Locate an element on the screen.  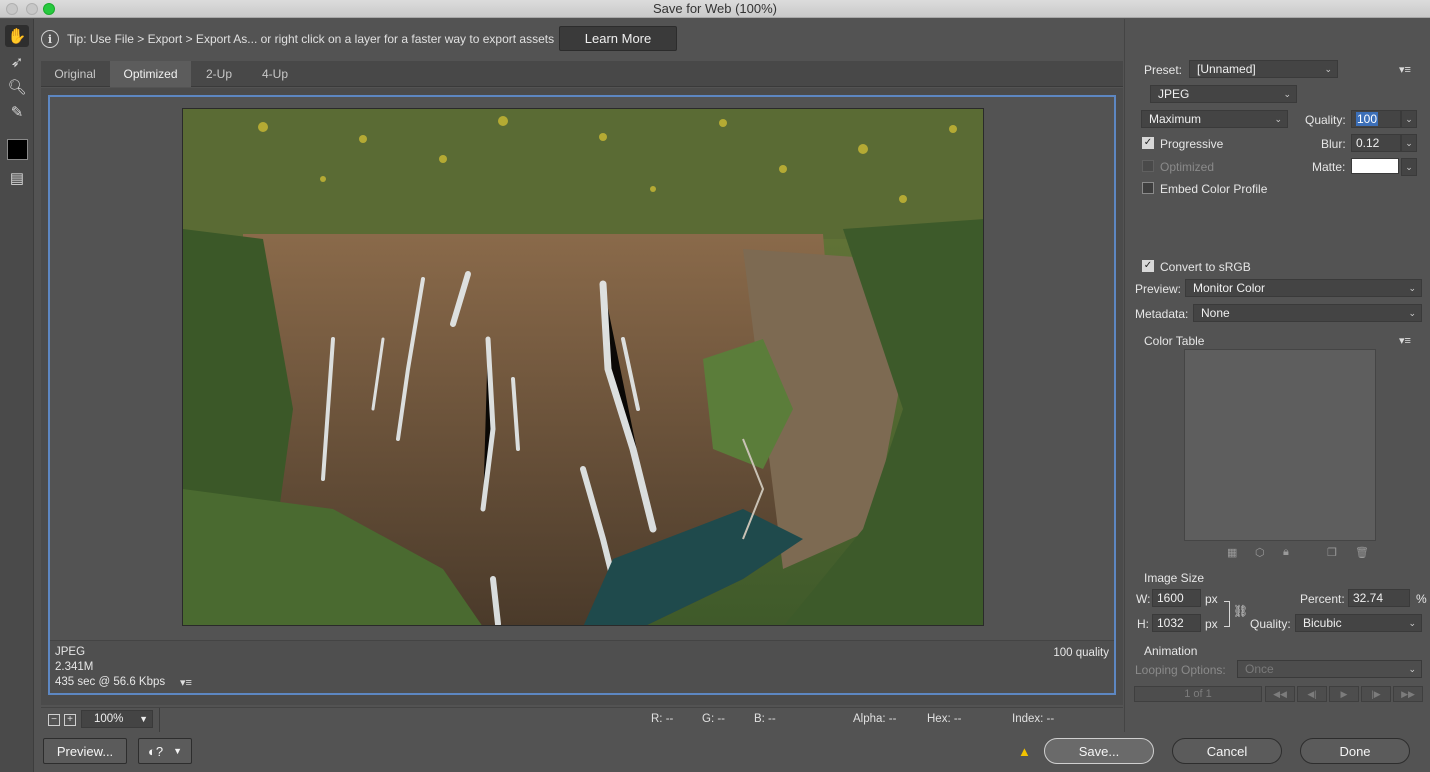
percent-unit: % is located at coordinates (1421, 599).